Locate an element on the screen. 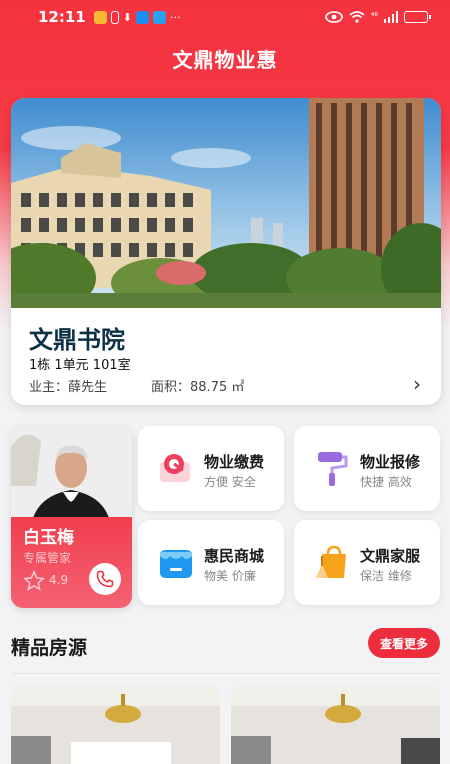 Image resolution: width=450 pixels, height=764 pixels. manager-card: 白玉梅 专属管家 4.9 is located at coordinates (71, 517).